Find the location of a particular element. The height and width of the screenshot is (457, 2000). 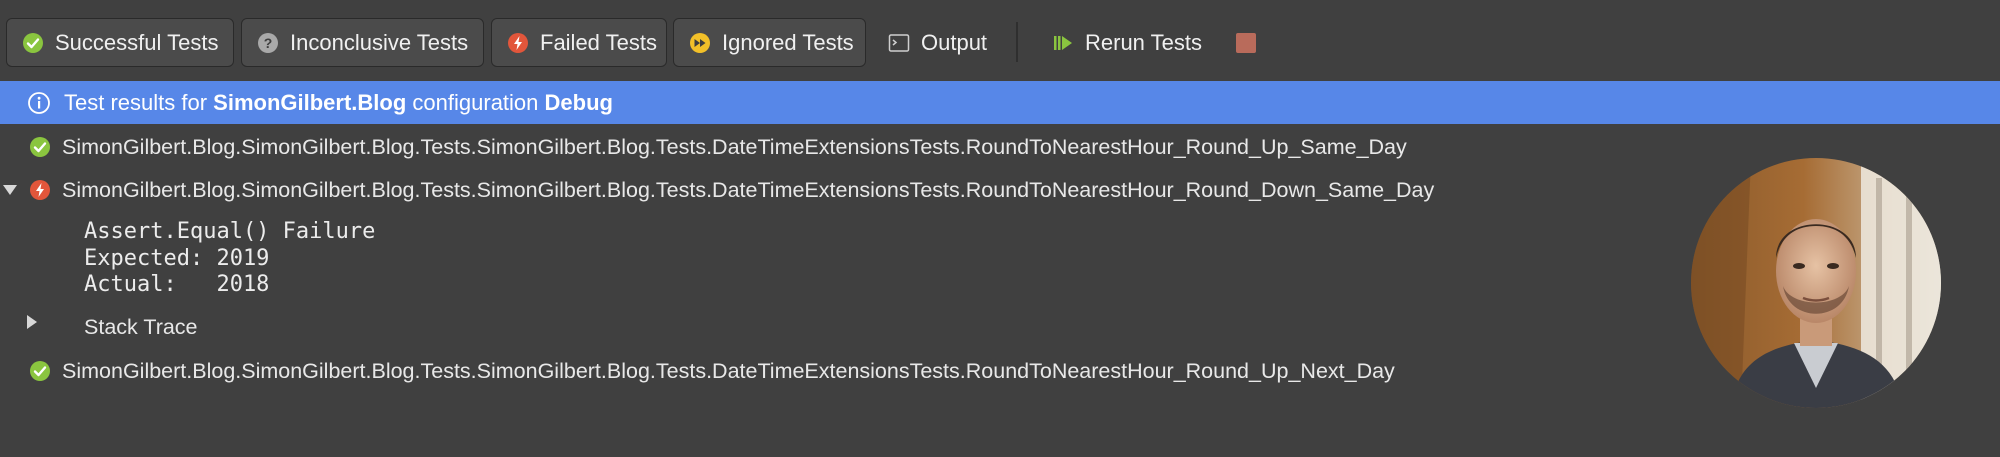

inconclusive-tests-filter-button: ? Inconclusive Tests is located at coordinates (362, 42).